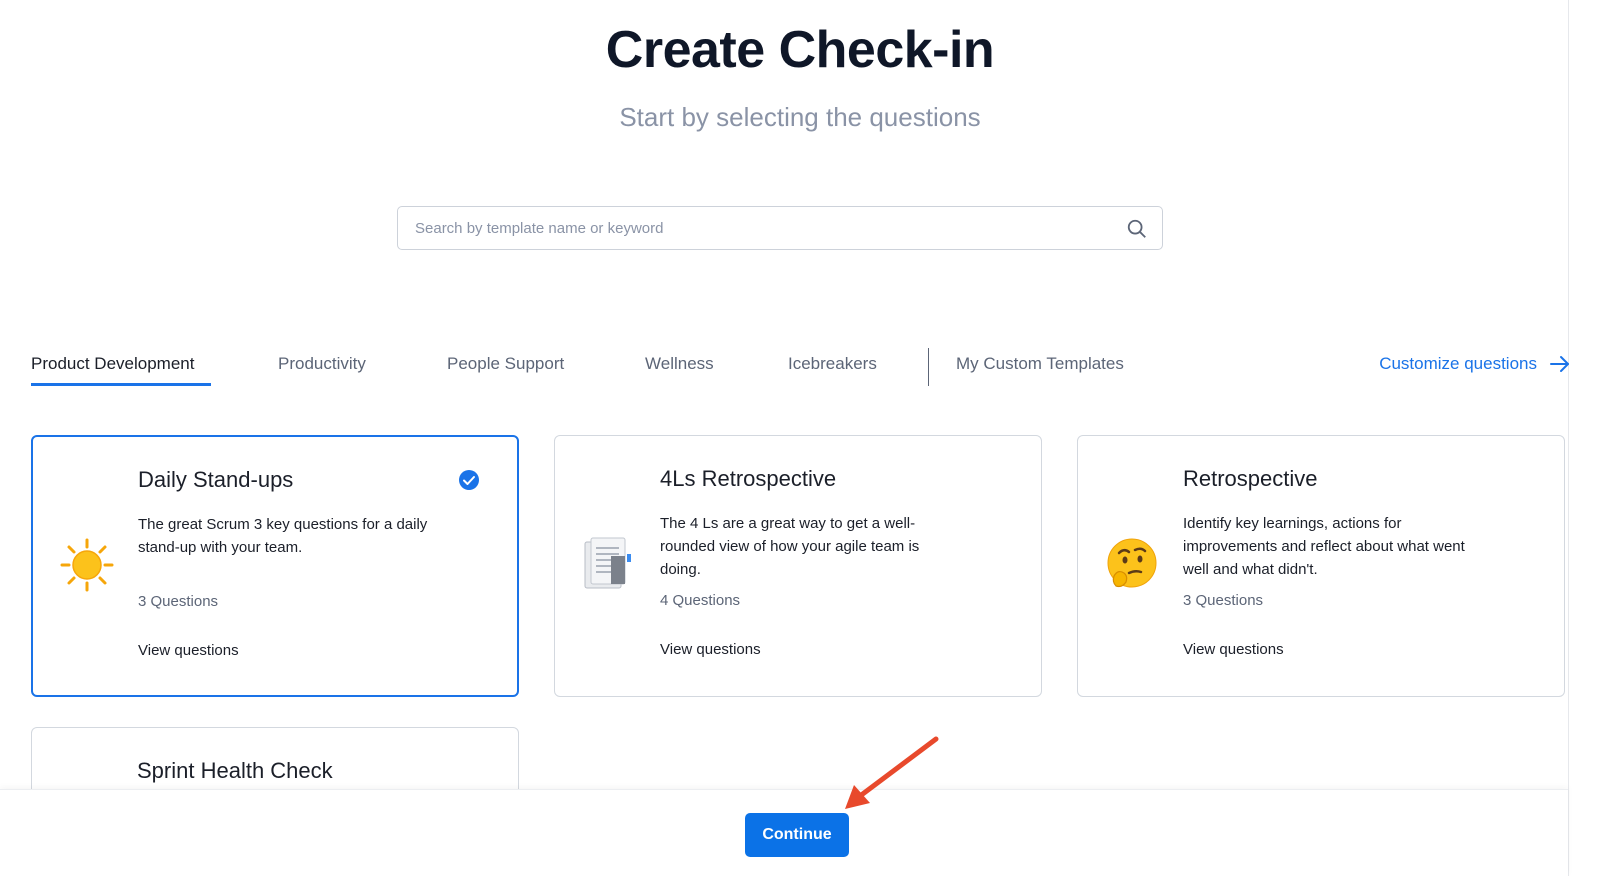  What do you see at coordinates (112, 364) in the screenshot?
I see `tab-product-development: Product Development` at bounding box center [112, 364].